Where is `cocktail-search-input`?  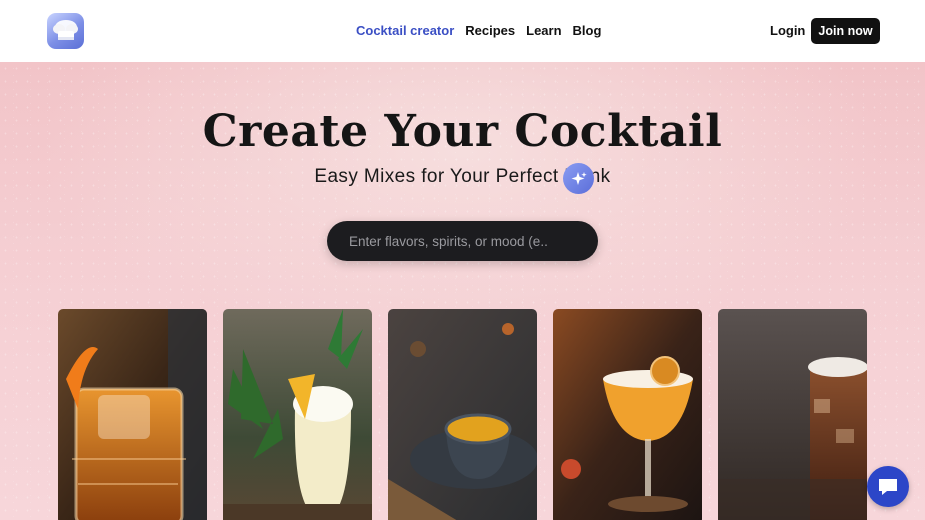
cocktail-search-input is located at coordinates (448, 241).